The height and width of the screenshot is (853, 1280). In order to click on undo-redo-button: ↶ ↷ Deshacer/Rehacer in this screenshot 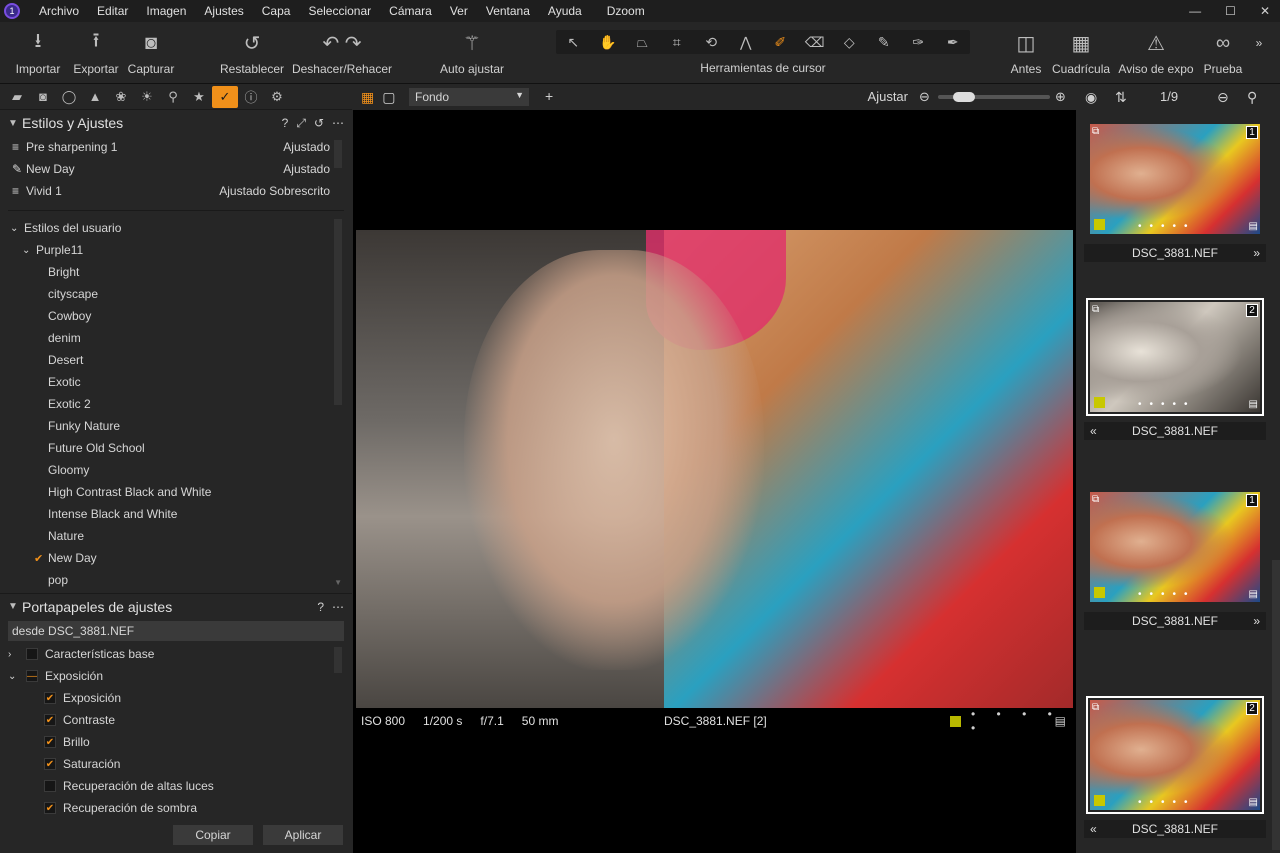, I will do `click(342, 53)`.